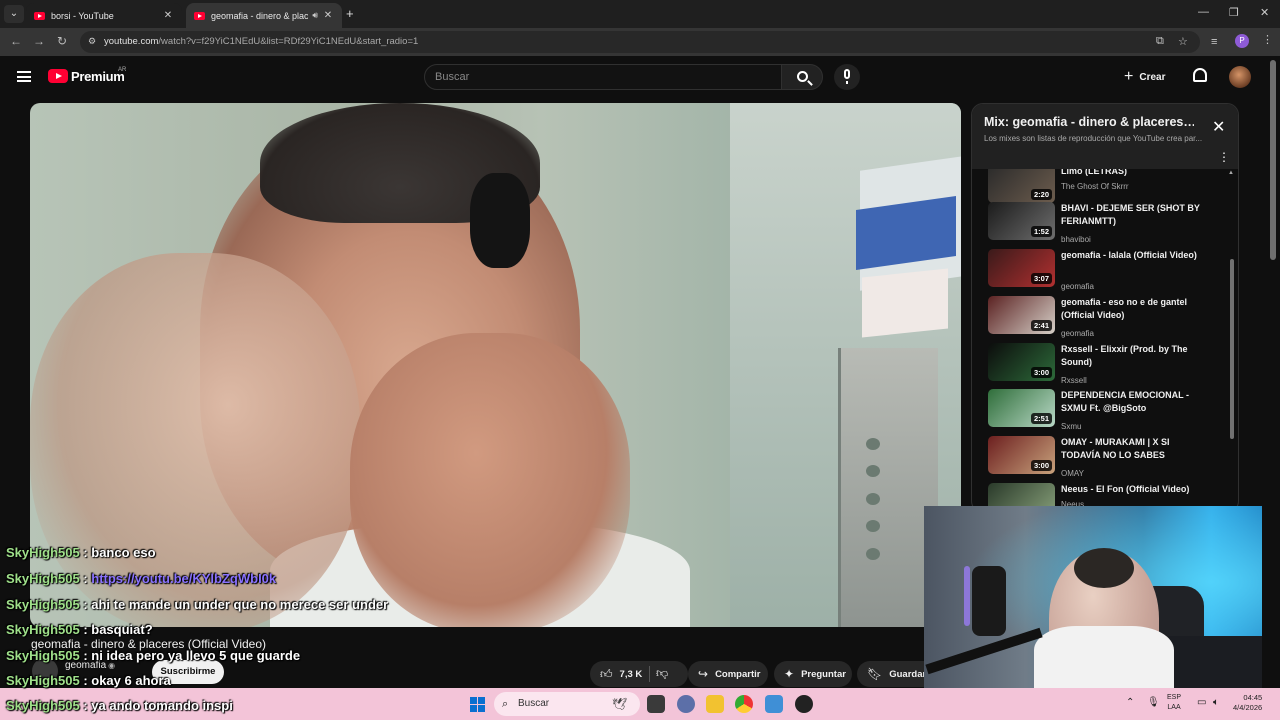 This screenshot has width=1280, height=720. Describe the element at coordinates (1264, 12) in the screenshot. I see `window-close-icon: ✕` at that location.